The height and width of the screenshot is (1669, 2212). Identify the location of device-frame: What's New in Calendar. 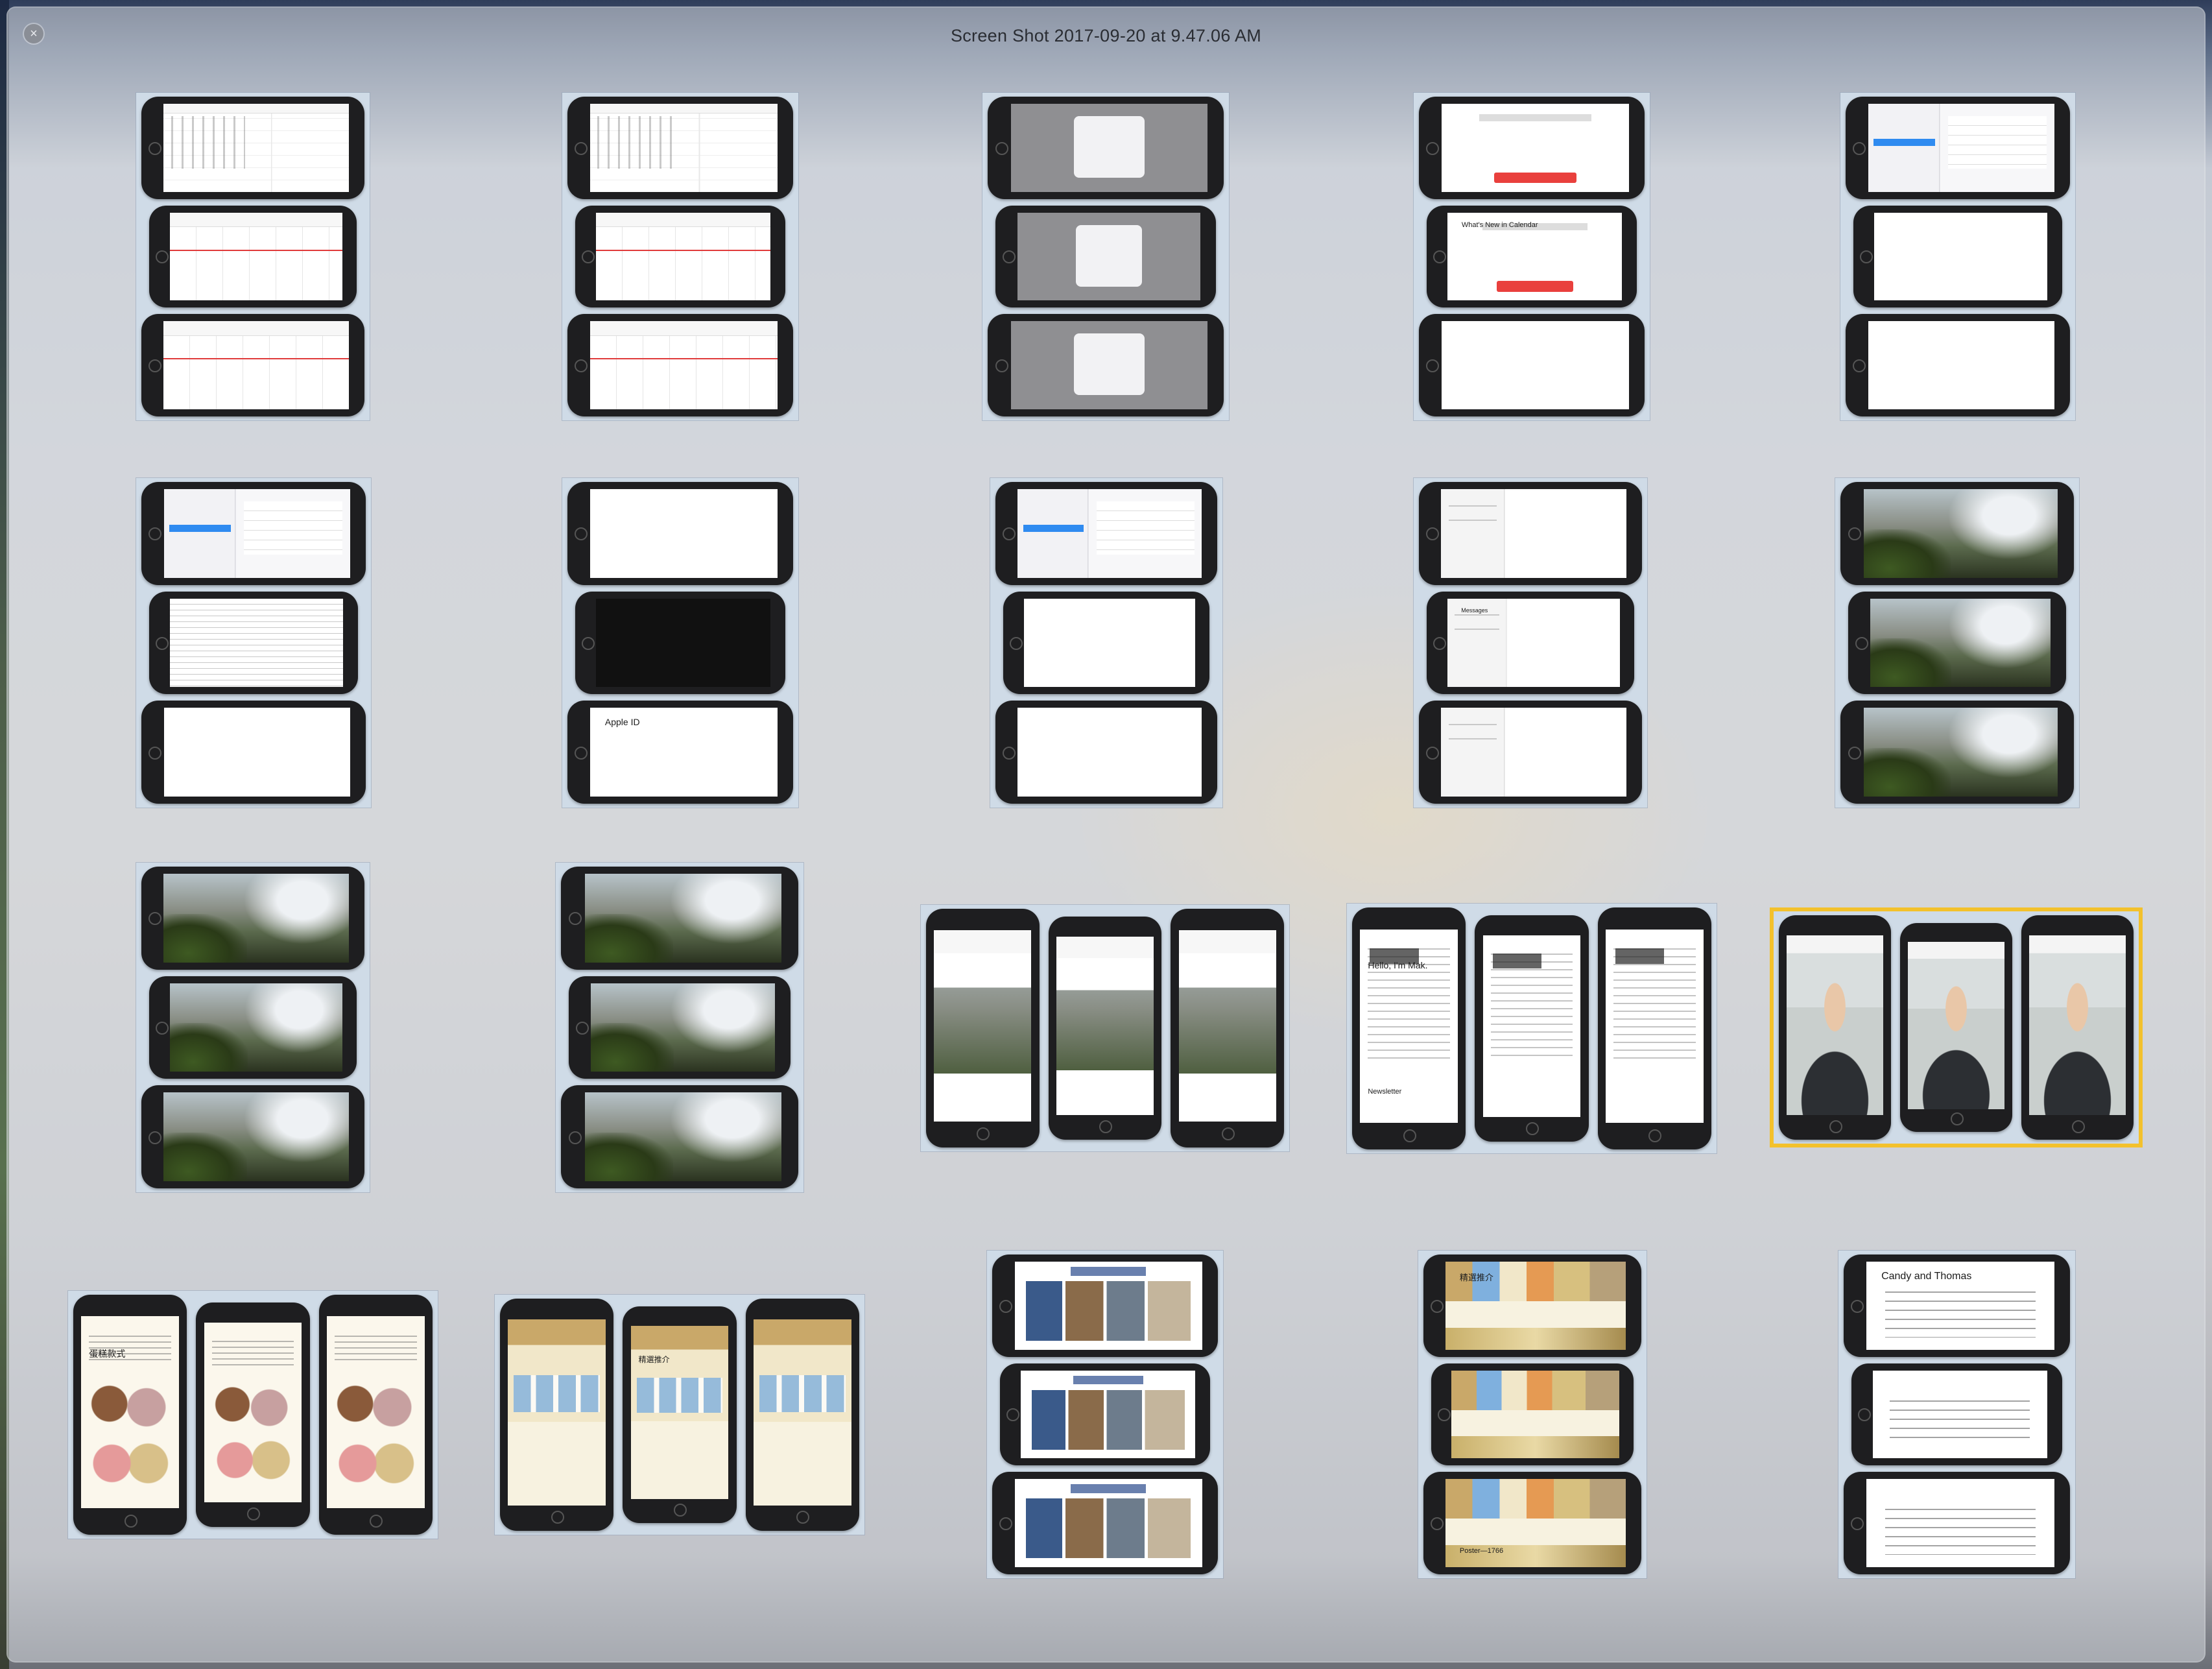
(1532, 256).